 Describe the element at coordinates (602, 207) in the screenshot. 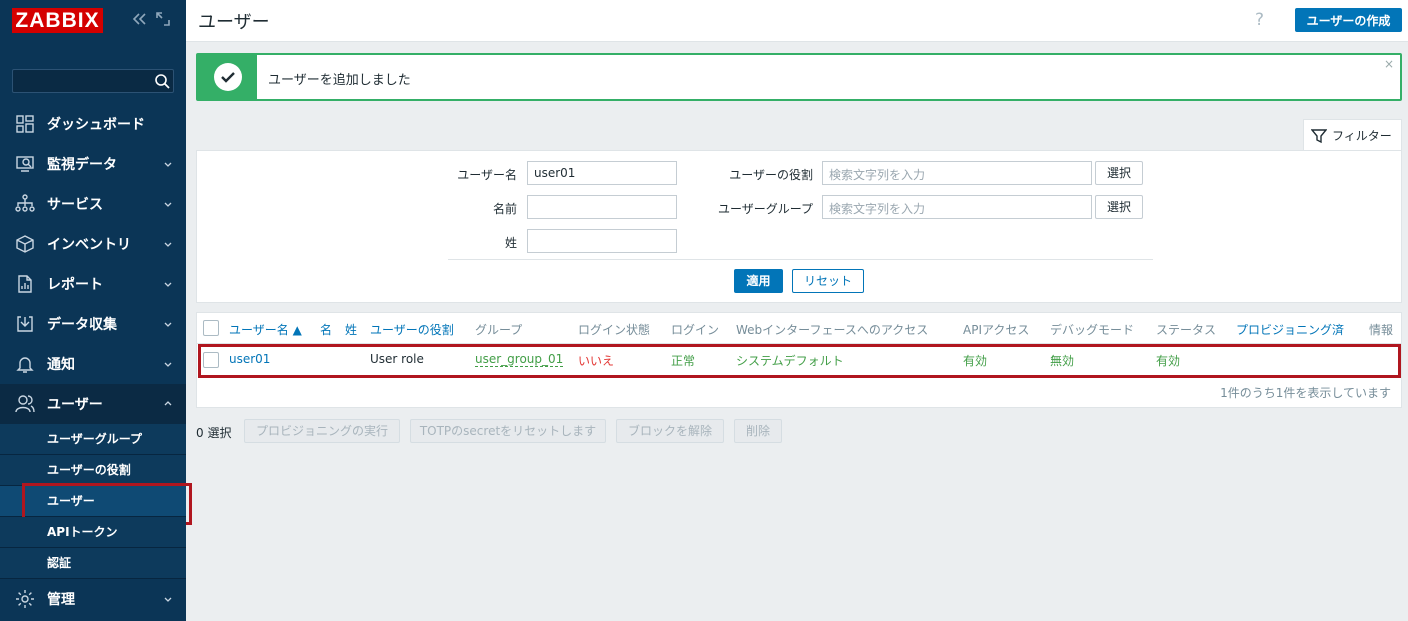

I see `name-filter-input` at that location.